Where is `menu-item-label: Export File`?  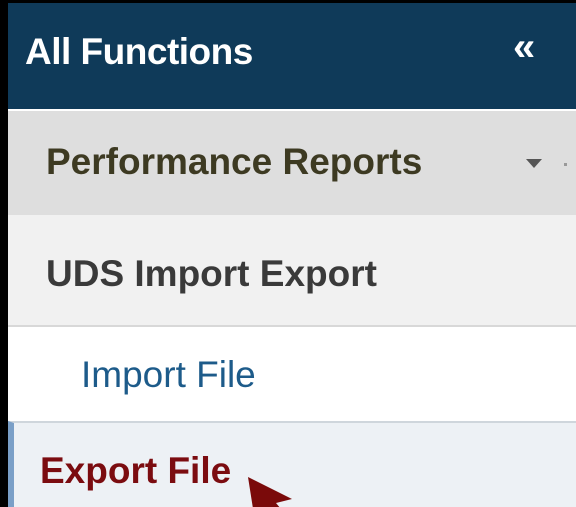
menu-item-label: Export File is located at coordinates (136, 470).